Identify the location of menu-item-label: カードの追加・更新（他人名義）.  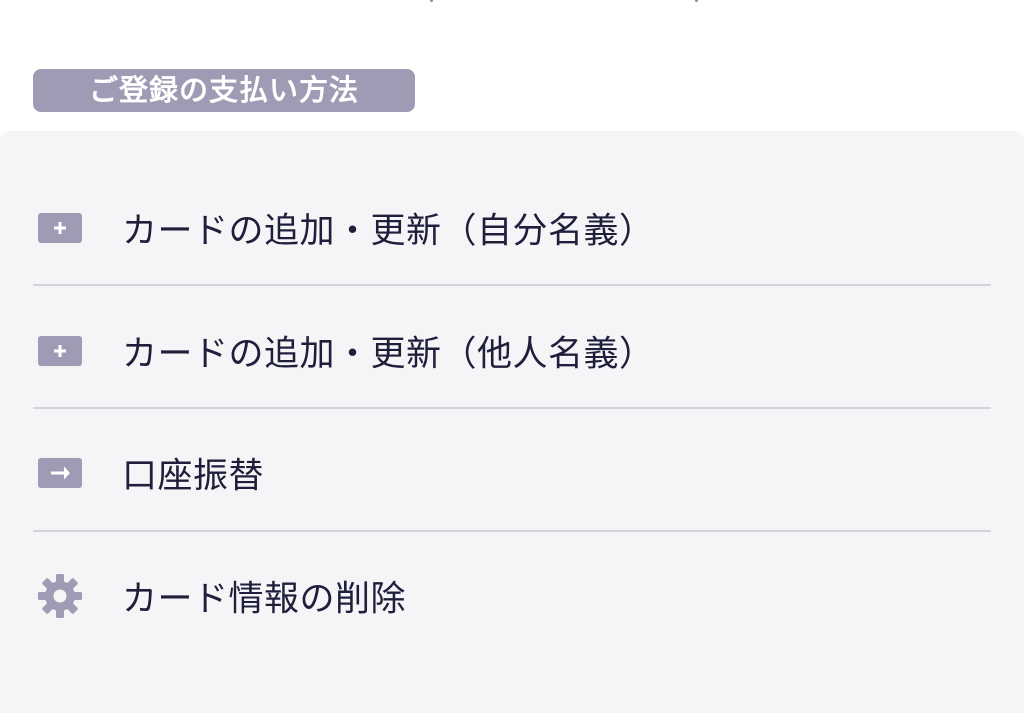
(388, 354).